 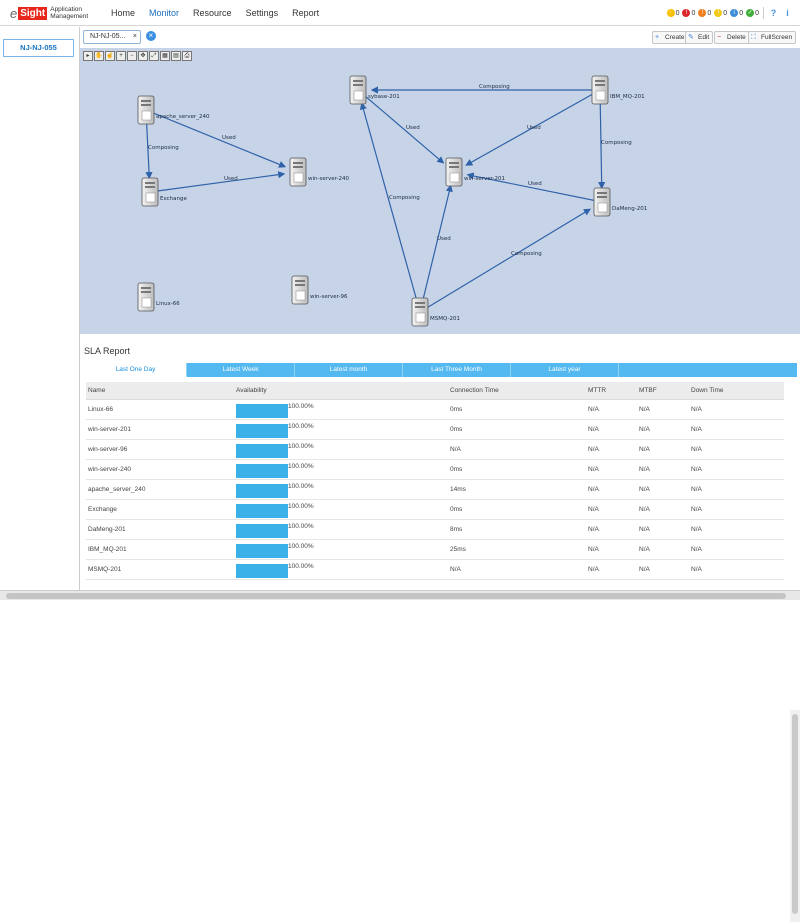 I want to click on select-tool-icon: ▸, so click(x=88, y=56).